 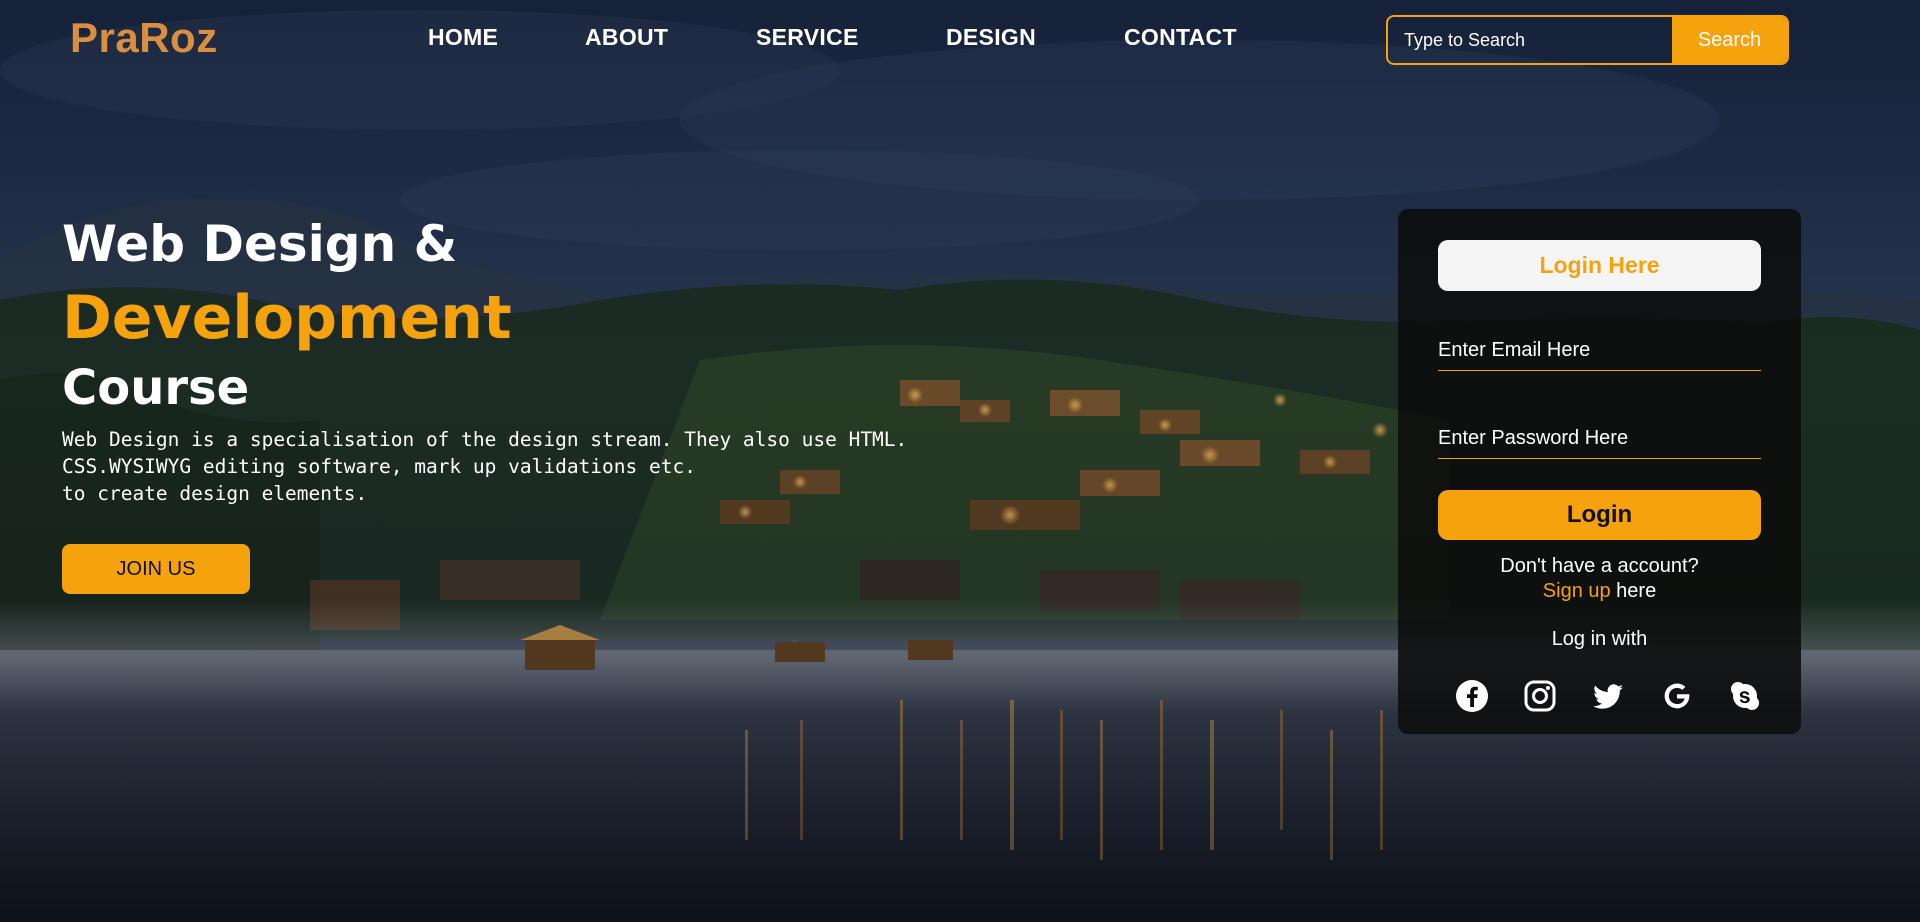 I want to click on nav-item-home: HOME, so click(x=463, y=37).